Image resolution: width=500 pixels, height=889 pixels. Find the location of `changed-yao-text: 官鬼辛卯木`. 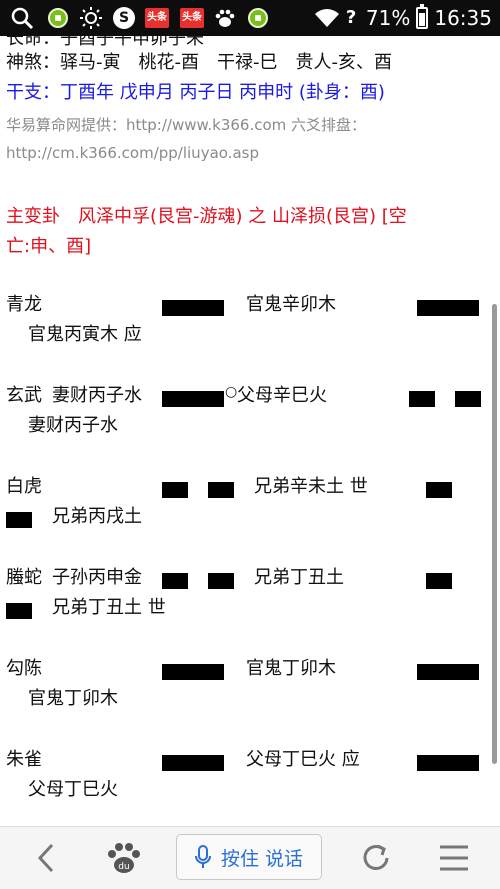

changed-yao-text: 官鬼辛卯木 is located at coordinates (291, 304).